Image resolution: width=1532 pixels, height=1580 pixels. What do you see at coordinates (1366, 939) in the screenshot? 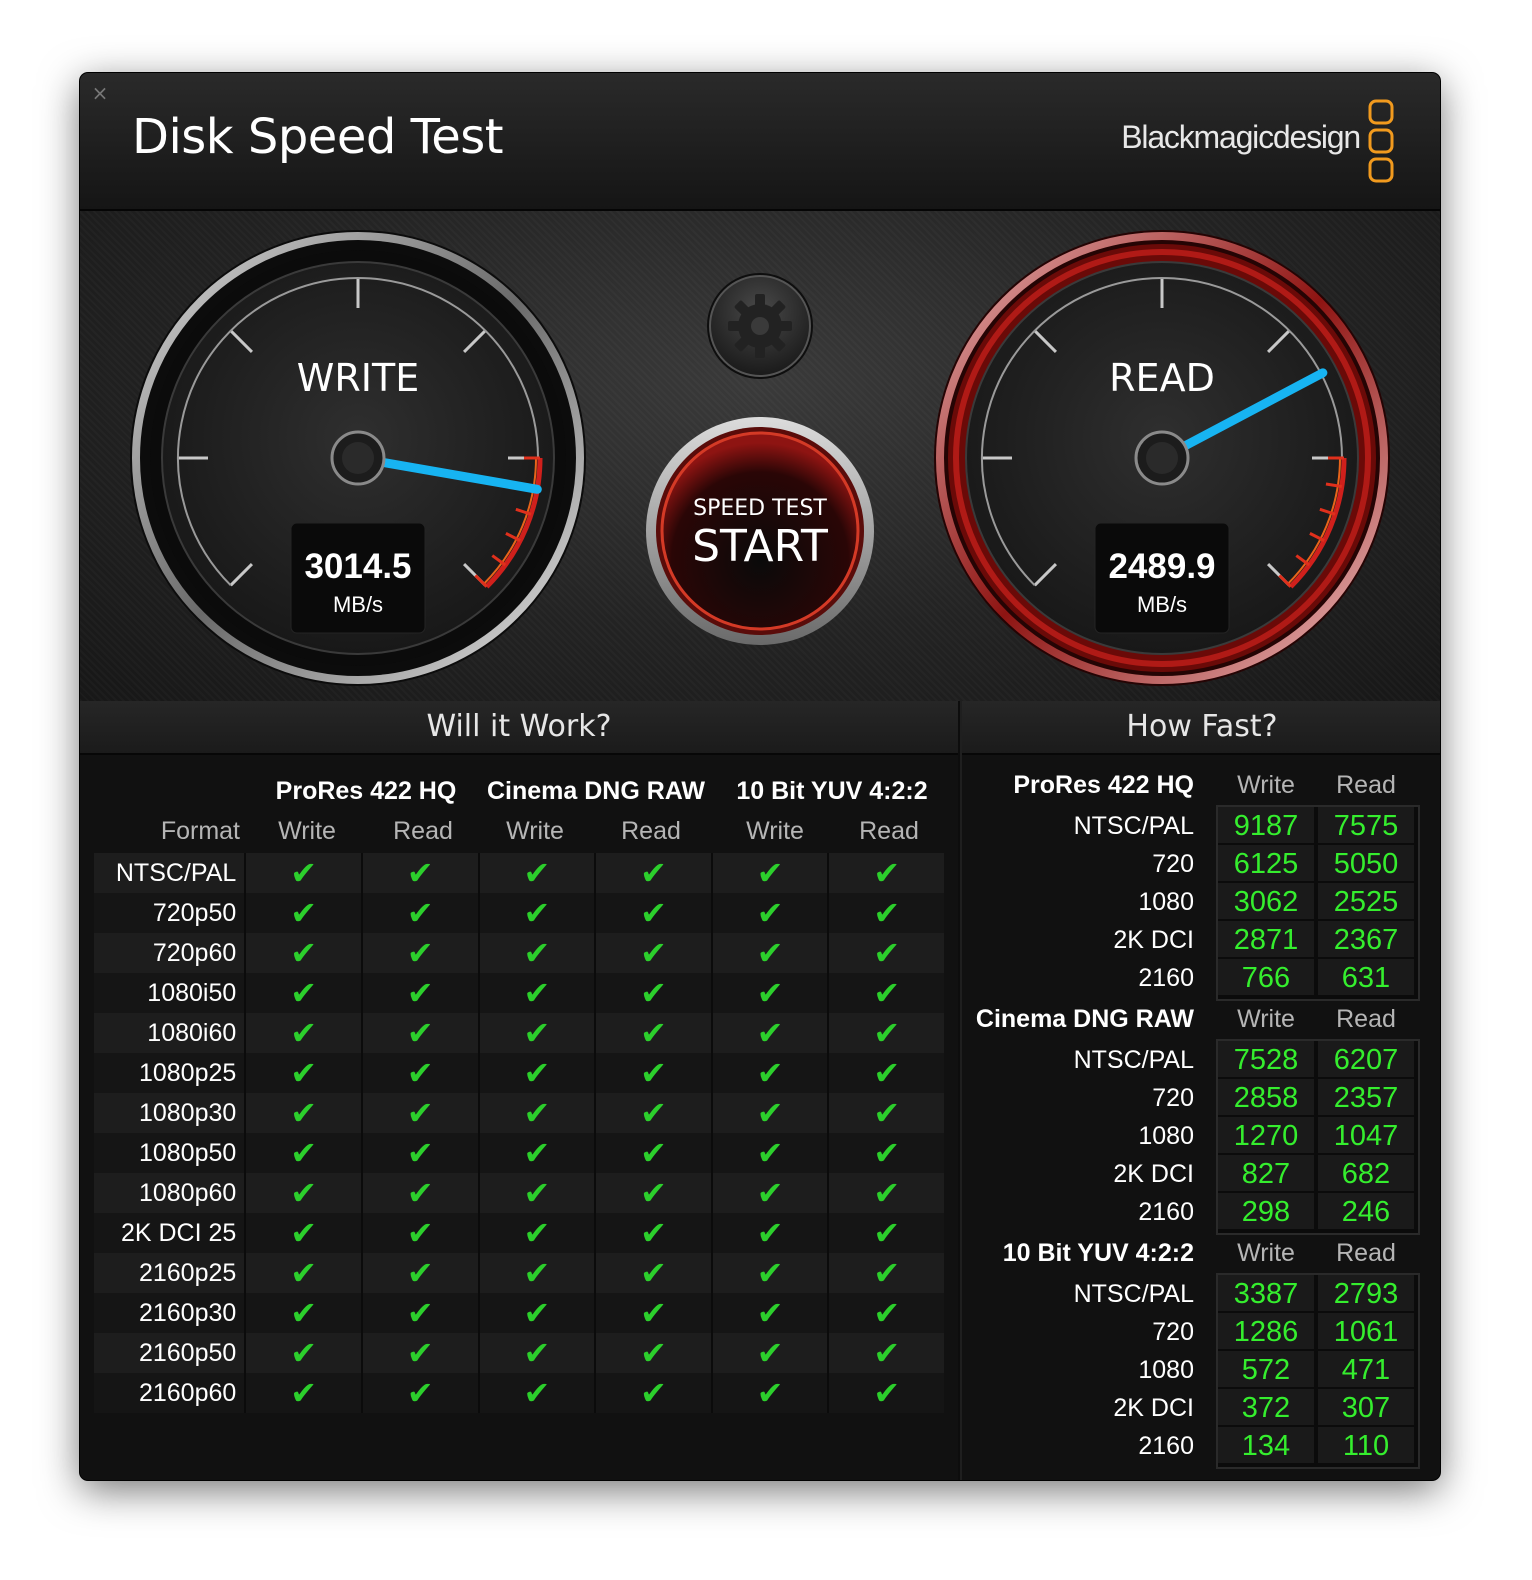
I see `read-fps-value: 2367` at bounding box center [1366, 939].